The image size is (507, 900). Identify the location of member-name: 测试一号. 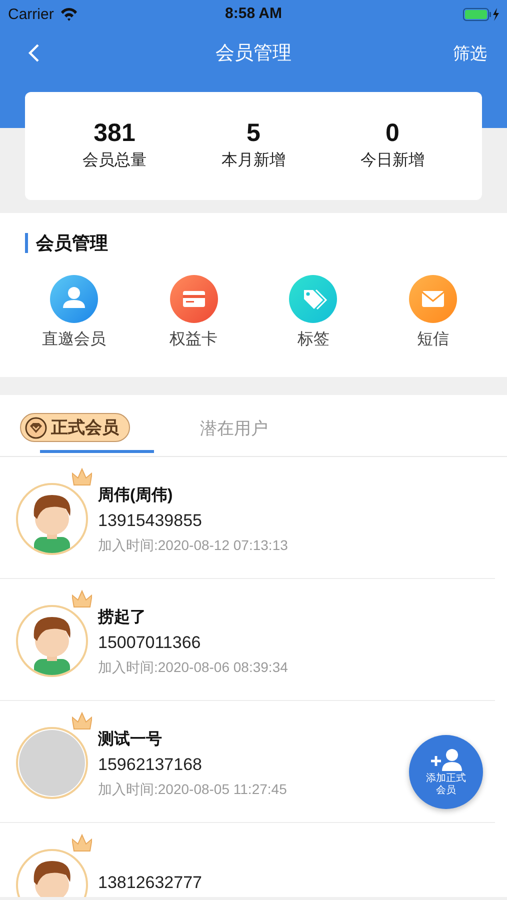
(130, 740).